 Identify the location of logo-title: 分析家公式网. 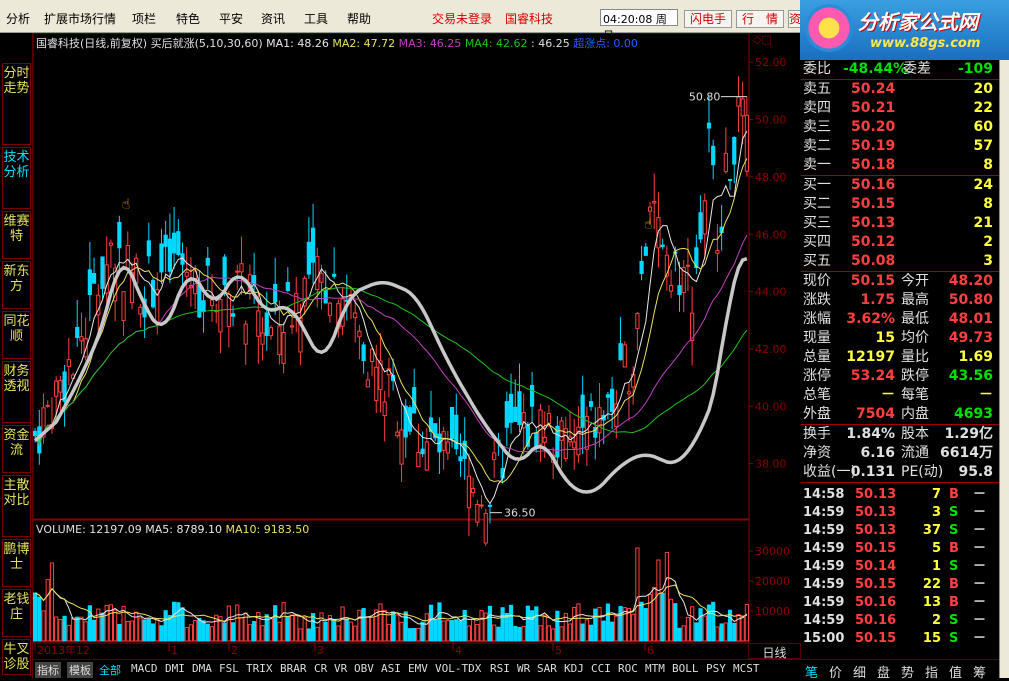
(918, 22).